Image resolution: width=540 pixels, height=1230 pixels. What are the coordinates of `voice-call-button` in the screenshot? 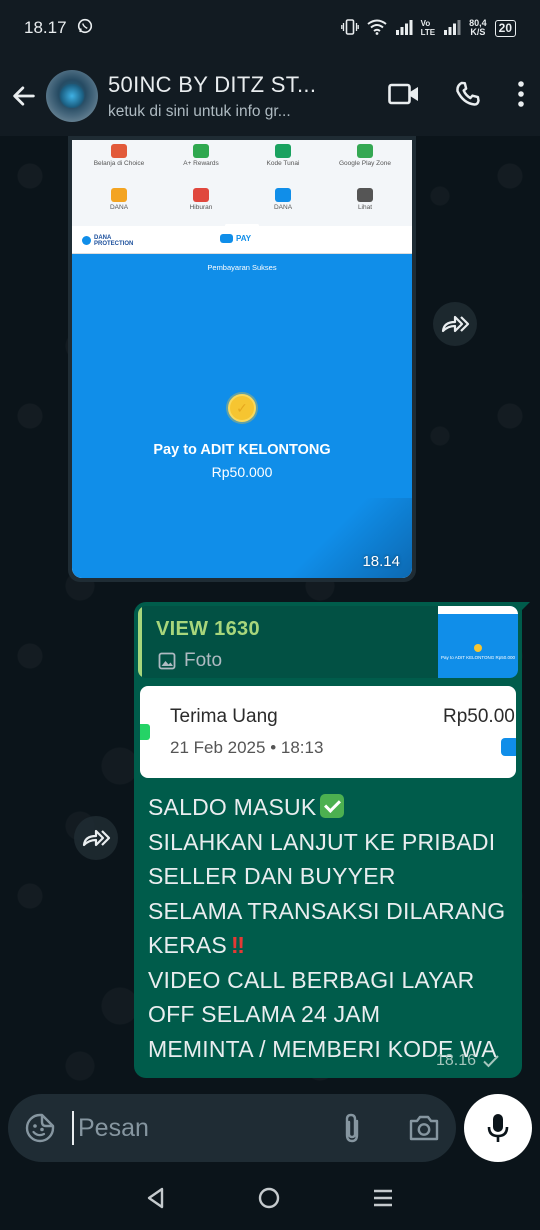 It's located at (468, 96).